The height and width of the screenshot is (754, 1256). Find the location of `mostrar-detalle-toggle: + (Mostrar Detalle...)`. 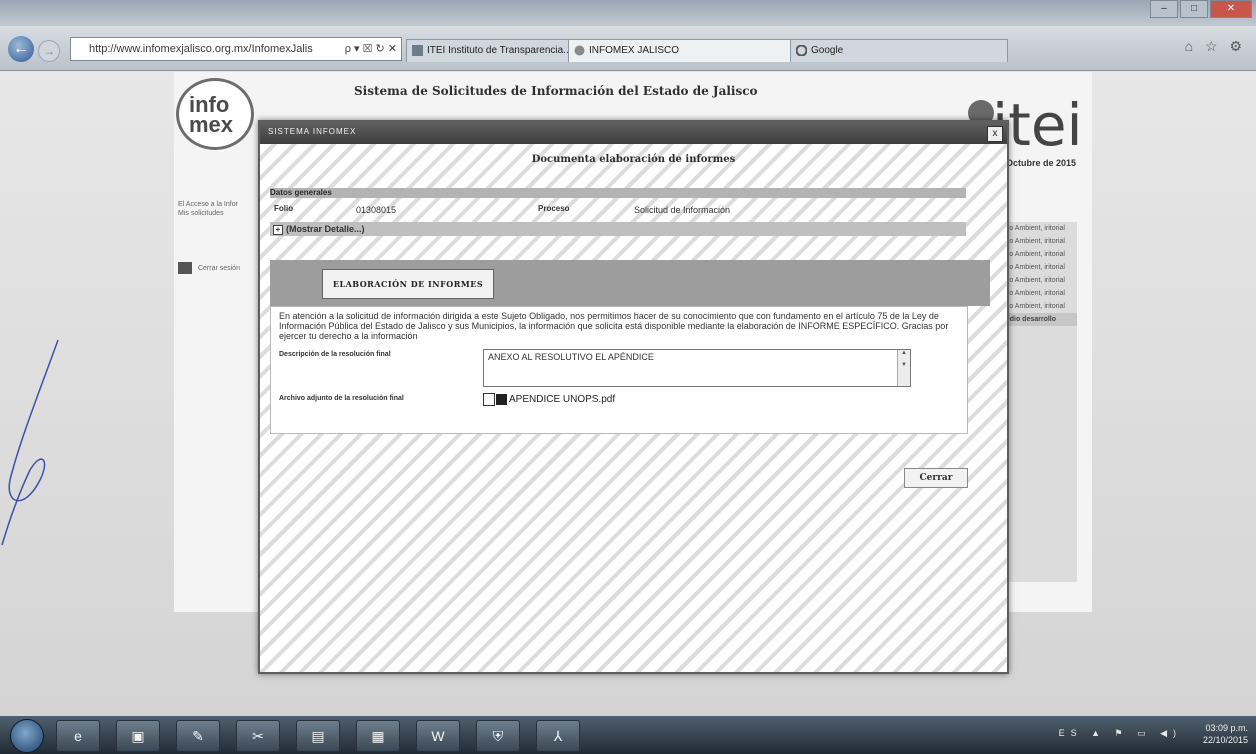

mostrar-detalle-toggle: + (Mostrar Detalle...) is located at coordinates (618, 229).